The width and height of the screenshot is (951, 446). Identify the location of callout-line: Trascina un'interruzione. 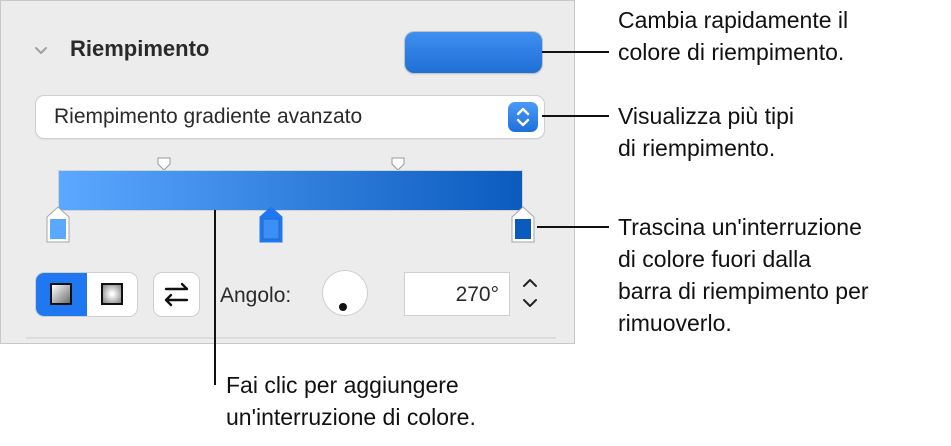
(740, 227).